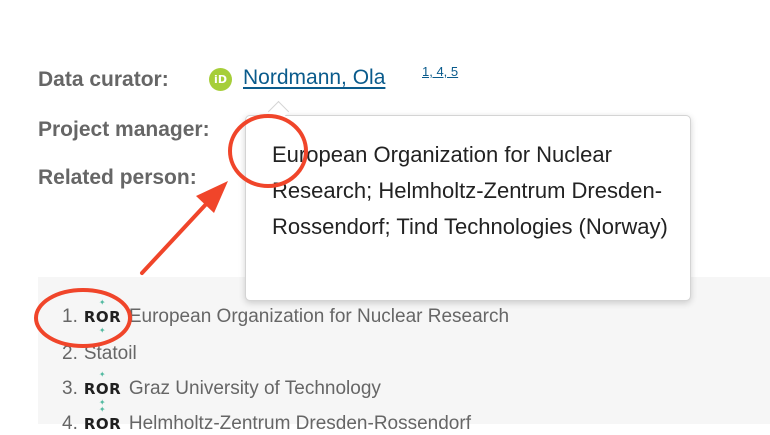  What do you see at coordinates (70, 353) in the screenshot?
I see `affiliation-number: 2.` at bounding box center [70, 353].